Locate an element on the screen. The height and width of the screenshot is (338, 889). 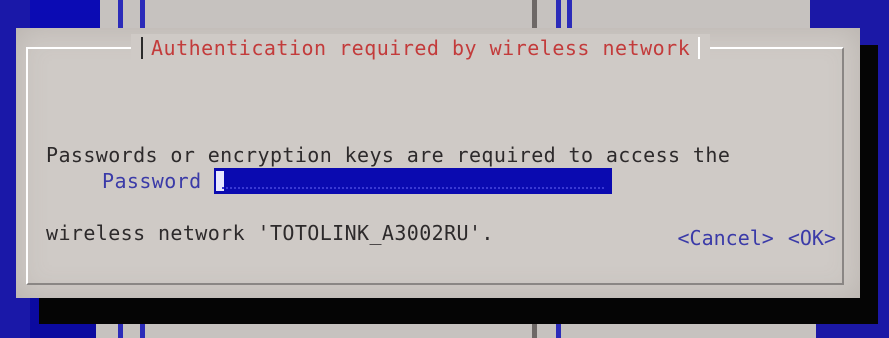
background-bottom-panel is located at coordinates (456, 331).